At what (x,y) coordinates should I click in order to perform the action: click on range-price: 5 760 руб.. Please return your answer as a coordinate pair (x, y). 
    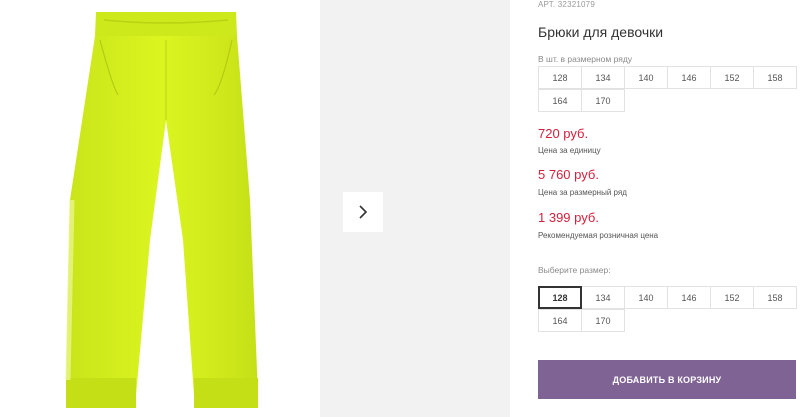
    Looking at the image, I should click on (568, 174).